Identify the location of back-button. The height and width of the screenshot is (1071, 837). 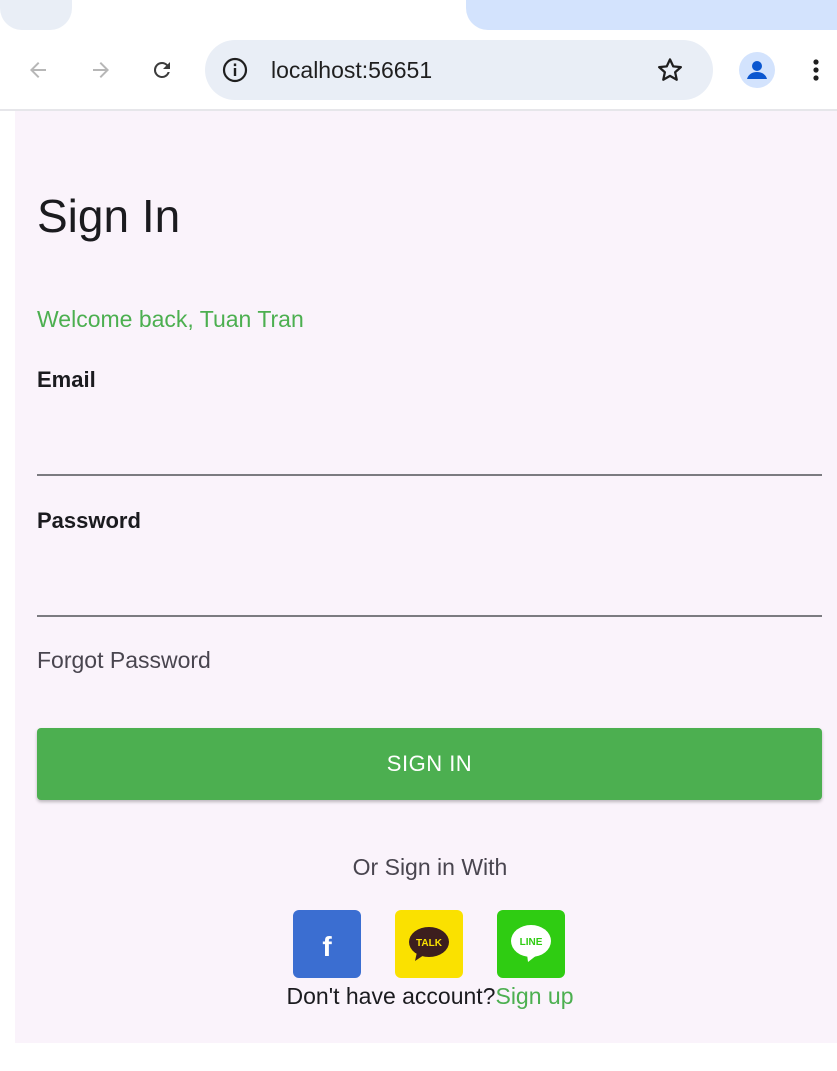
(38, 70).